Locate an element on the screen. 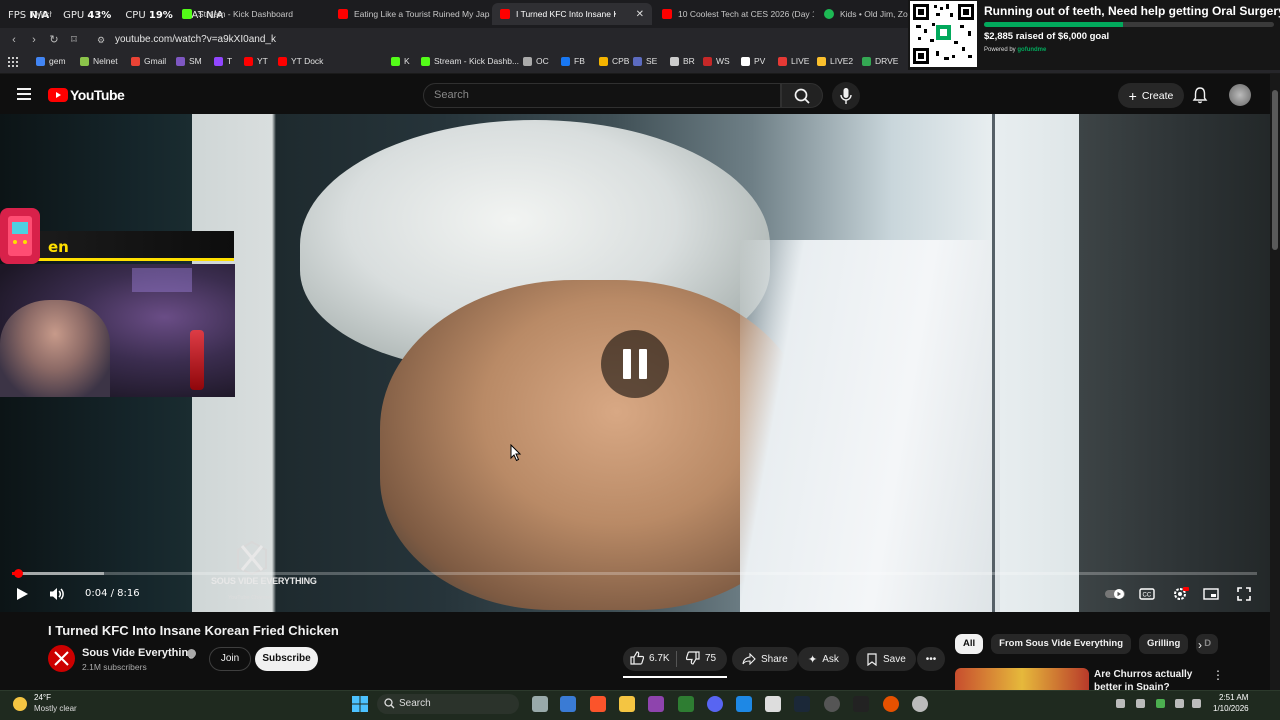  bookmark-item: DRVE is located at coordinates (880, 61).